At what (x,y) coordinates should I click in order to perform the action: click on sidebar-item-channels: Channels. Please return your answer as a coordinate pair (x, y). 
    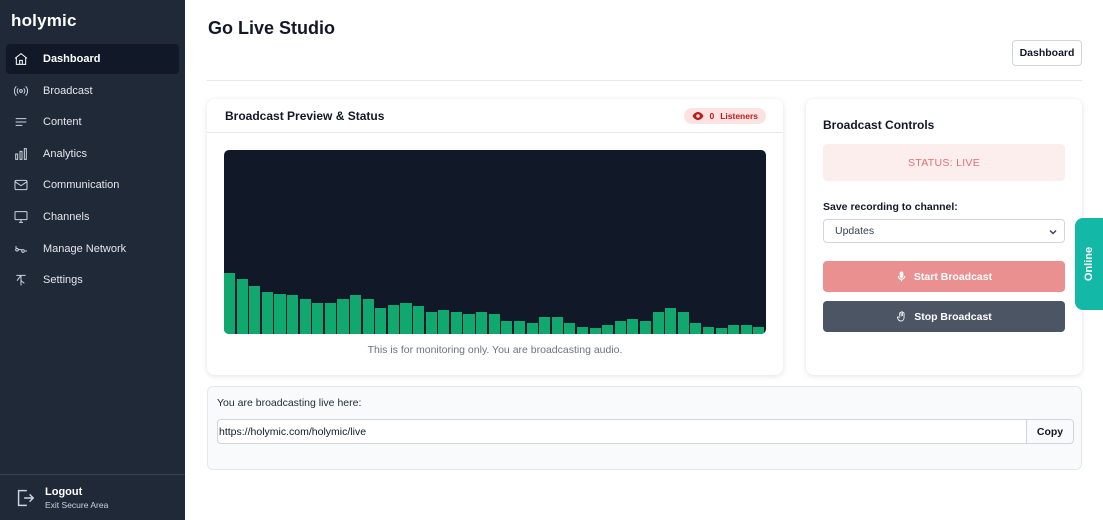
    Looking at the image, I should click on (92, 217).